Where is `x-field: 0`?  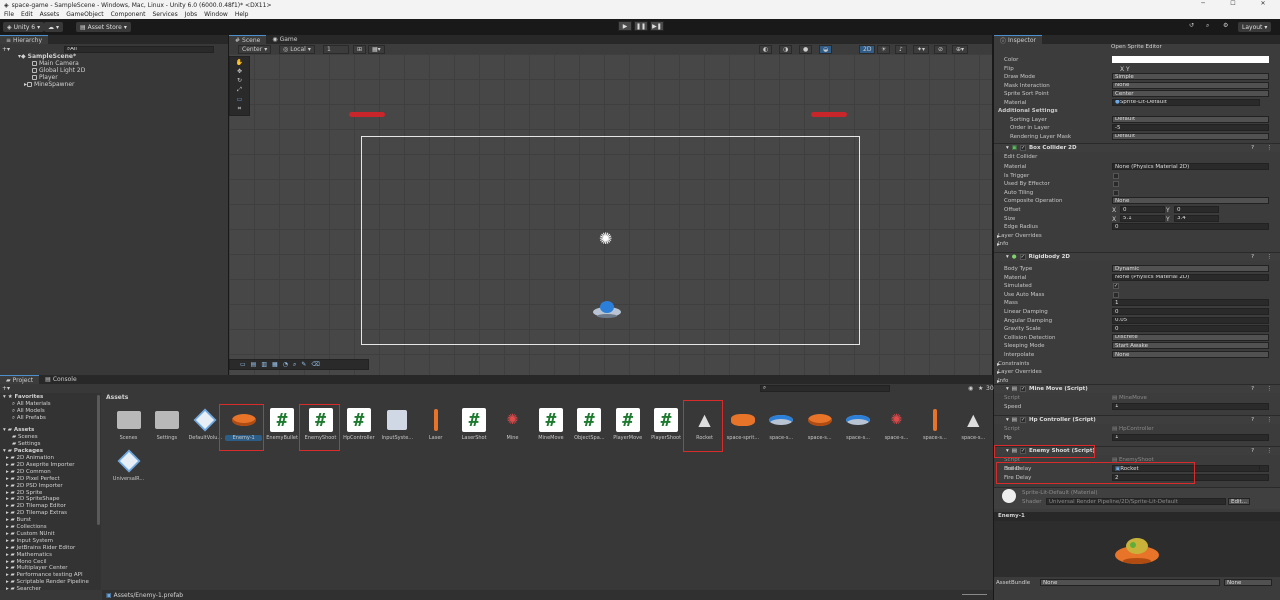
x-field: 0 is located at coordinates (1142, 209).